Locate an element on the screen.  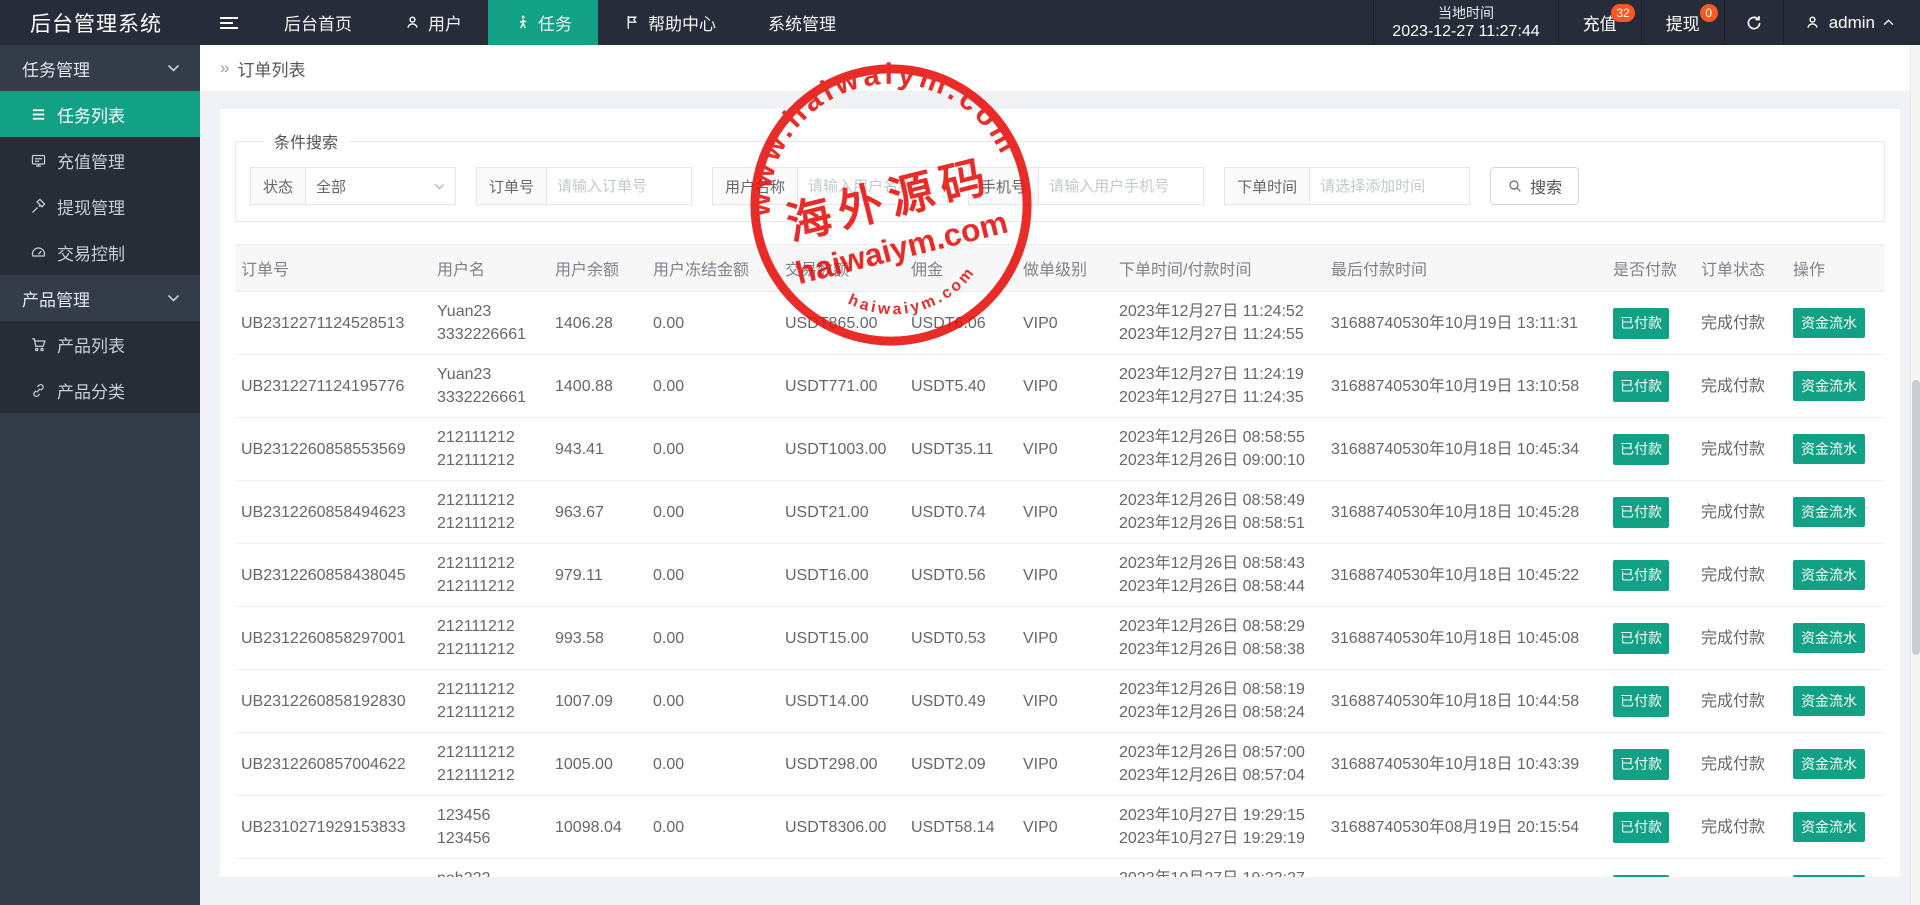
cell-last-pay-time: 31688740530年10月18日 10:43:39 is located at coordinates (1466, 764).